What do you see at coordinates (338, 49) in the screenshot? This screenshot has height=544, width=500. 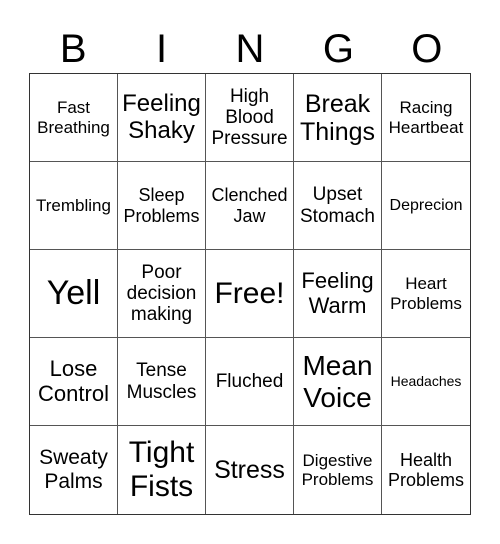 I see `header-letter-g: G` at bounding box center [338, 49].